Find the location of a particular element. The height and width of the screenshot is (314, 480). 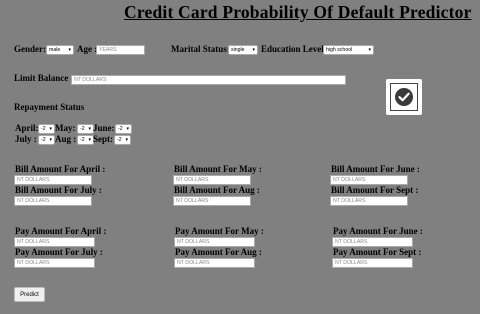

repay-june-select: -2 ▾ is located at coordinates (123, 129).